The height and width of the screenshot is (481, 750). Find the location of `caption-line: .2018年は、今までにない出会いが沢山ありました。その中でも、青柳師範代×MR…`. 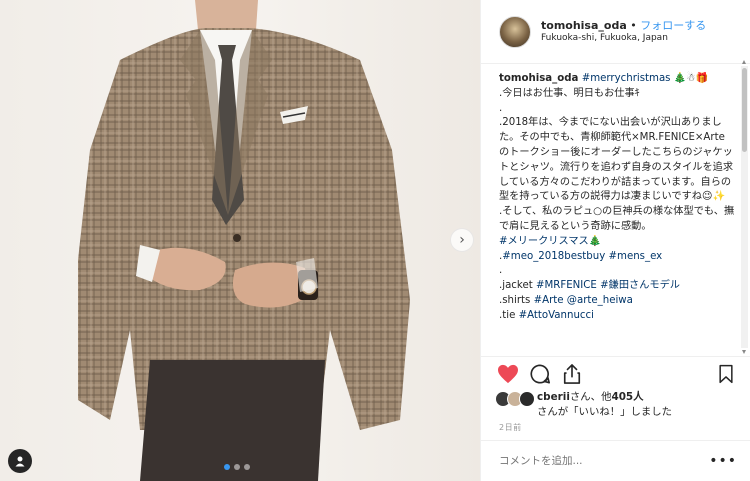

caption-line: .2018年は、今までにない出会いが沢山ありました。その中でも、青柳師範代×MR… is located at coordinates (616, 160).